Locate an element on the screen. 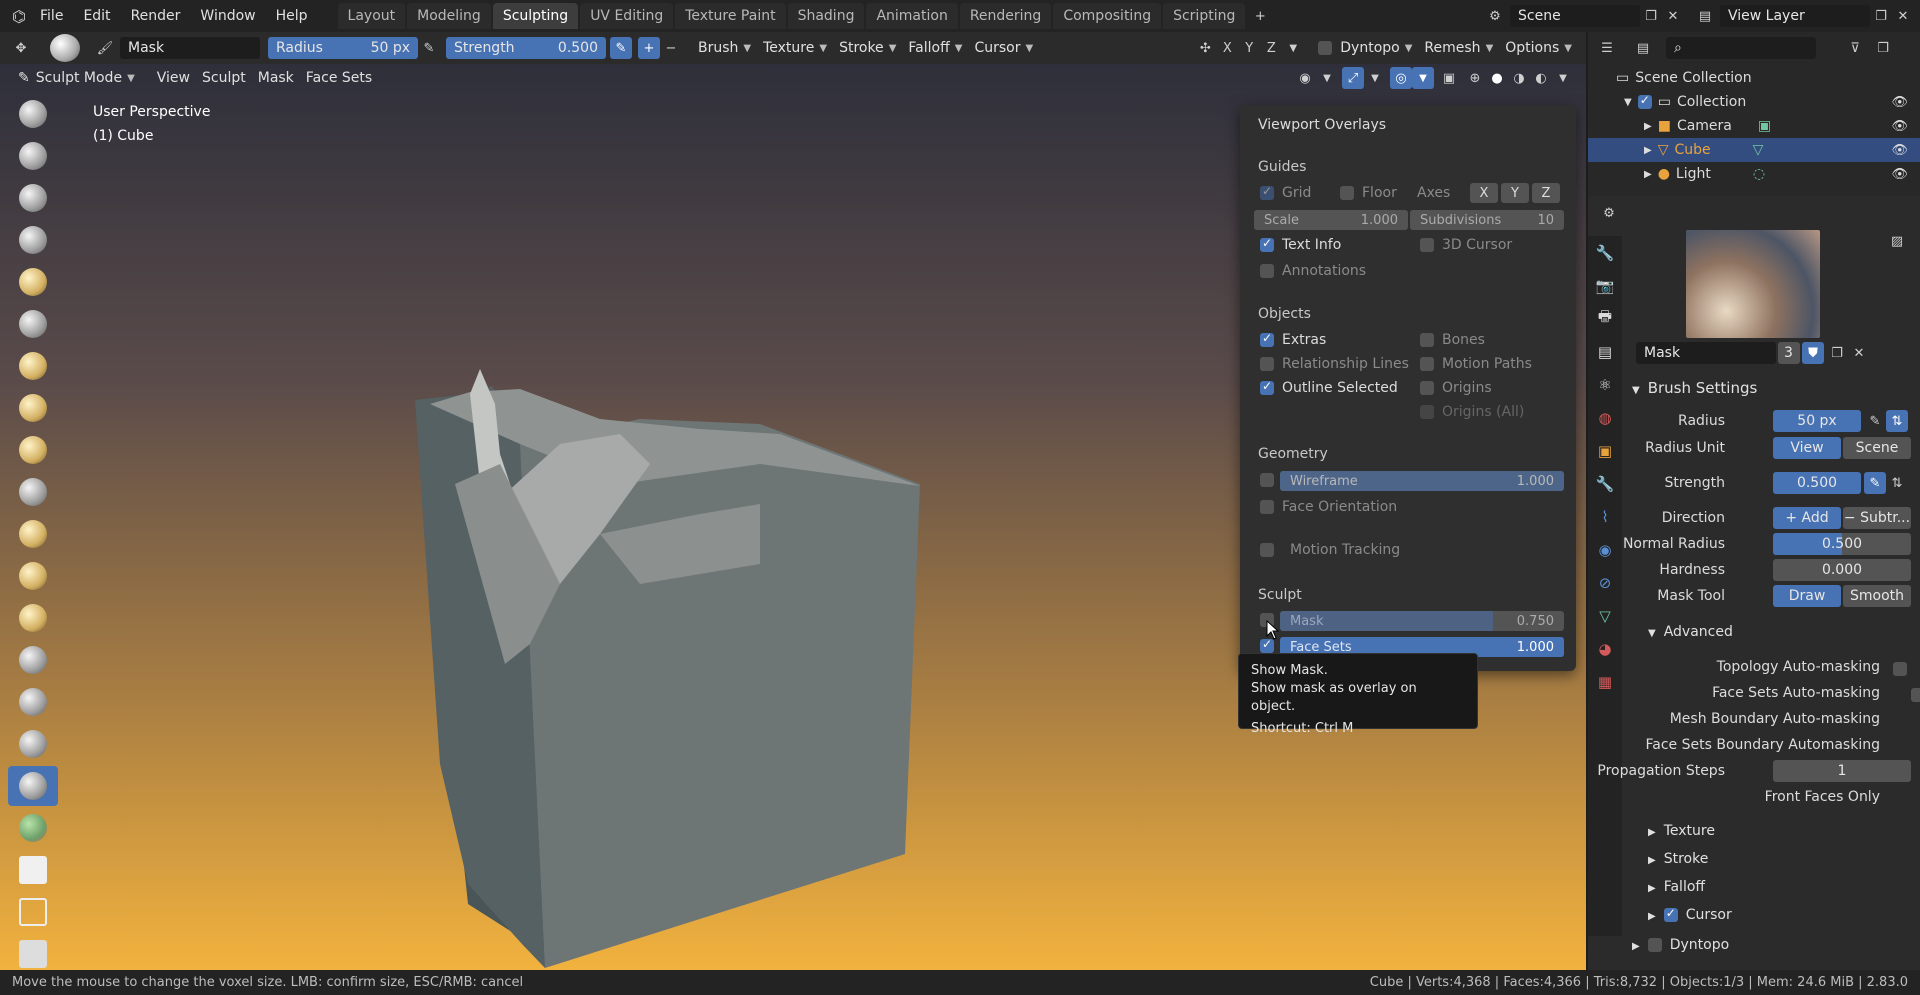 The height and width of the screenshot is (995, 1920). origins-all-toggle: Origins (All) is located at coordinates (1472, 412).